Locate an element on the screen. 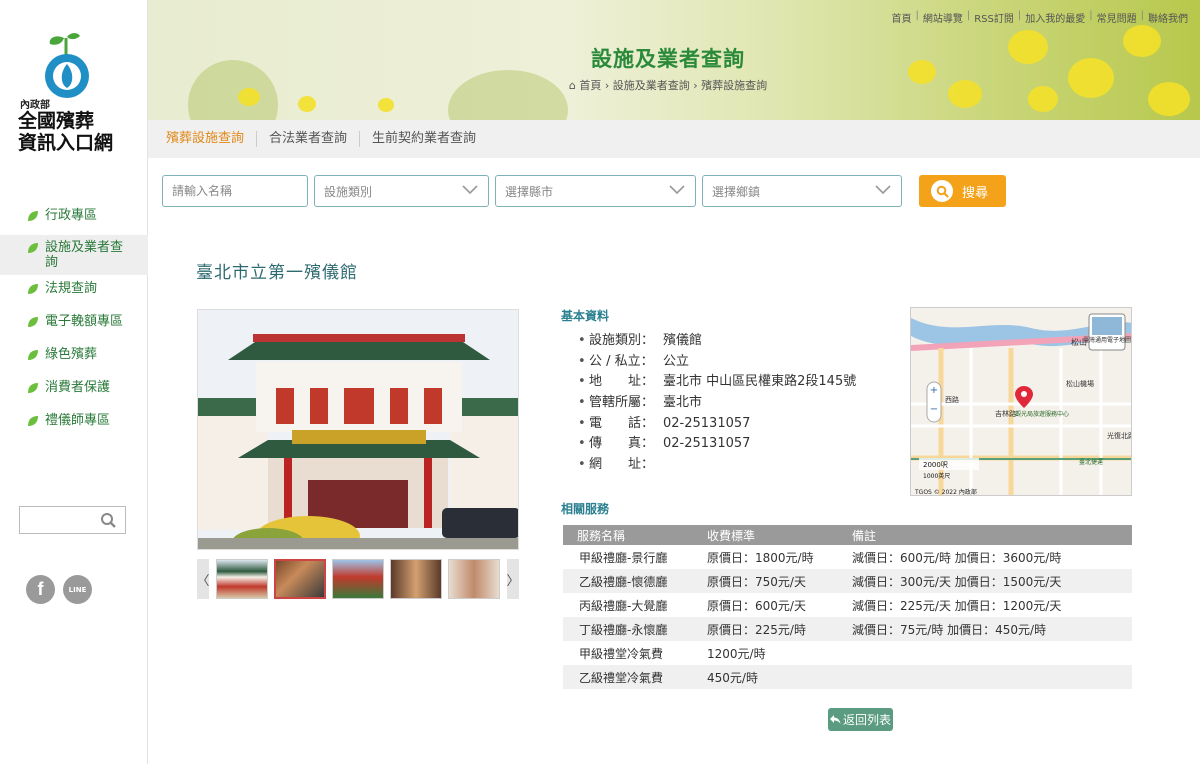  service-fee: 原價日：1800元/時 is located at coordinates (760, 557).